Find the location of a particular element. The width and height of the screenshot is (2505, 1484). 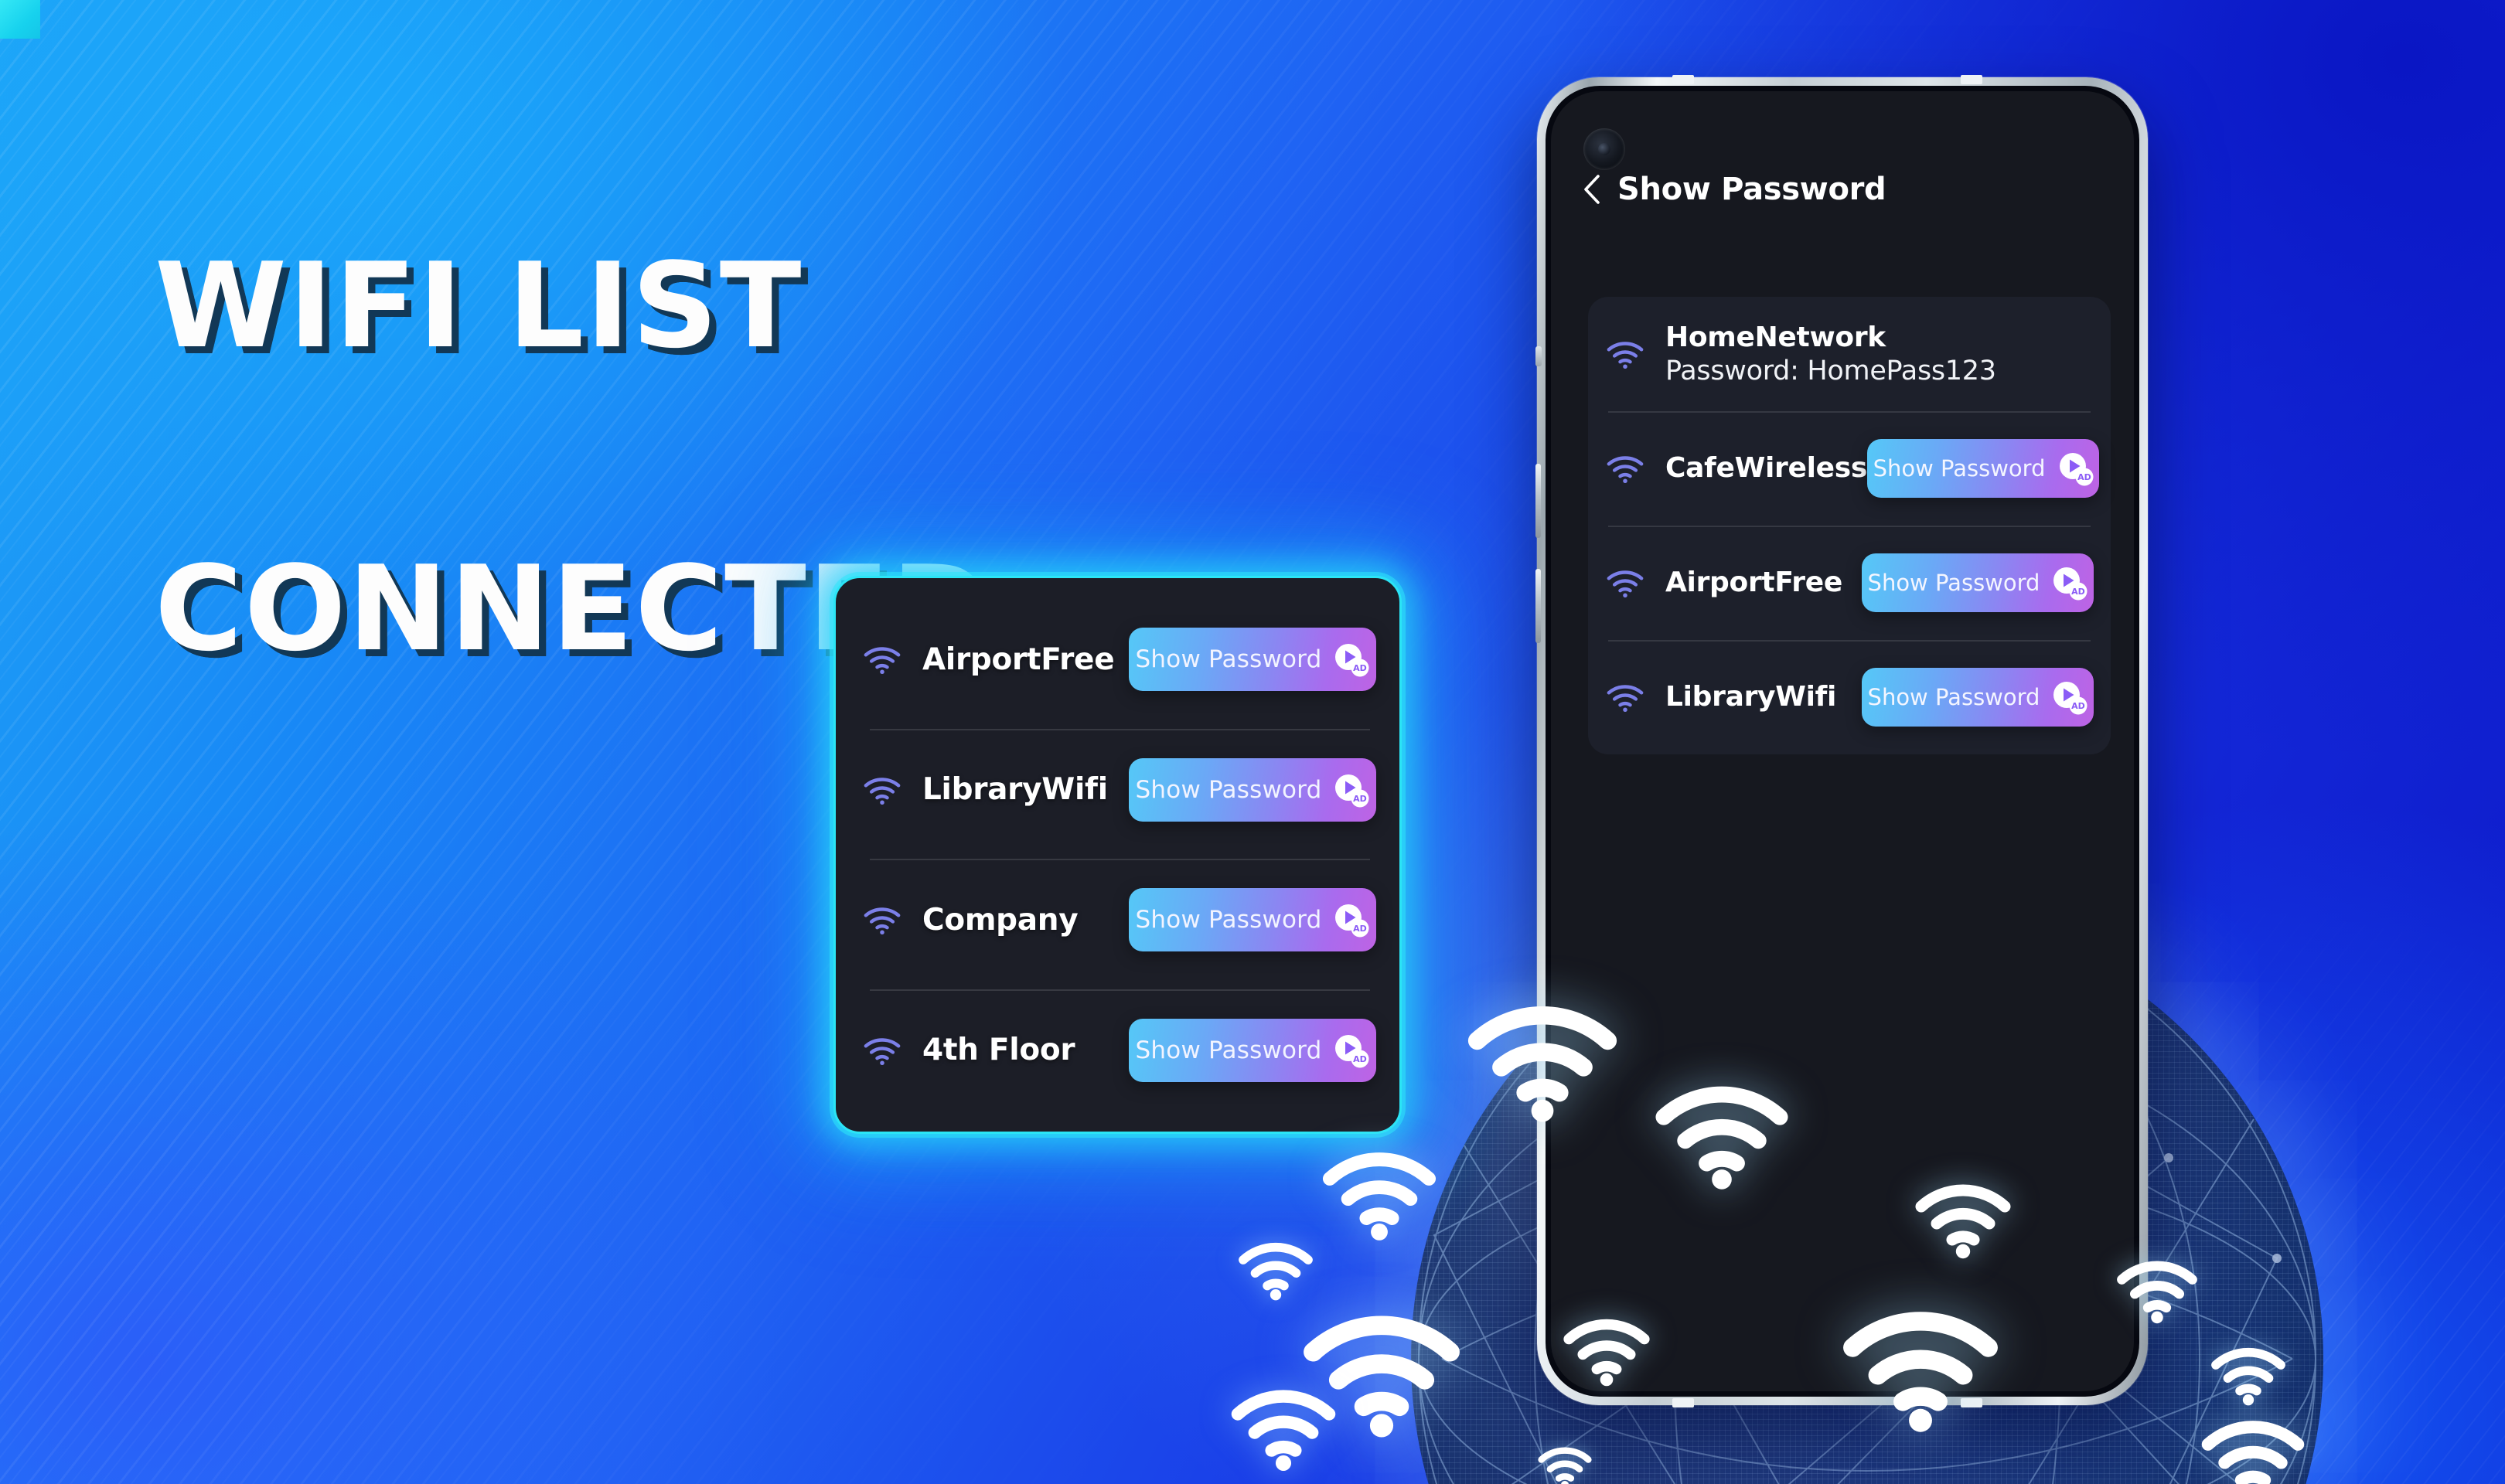

corner-accent-chip is located at coordinates (20, 19).